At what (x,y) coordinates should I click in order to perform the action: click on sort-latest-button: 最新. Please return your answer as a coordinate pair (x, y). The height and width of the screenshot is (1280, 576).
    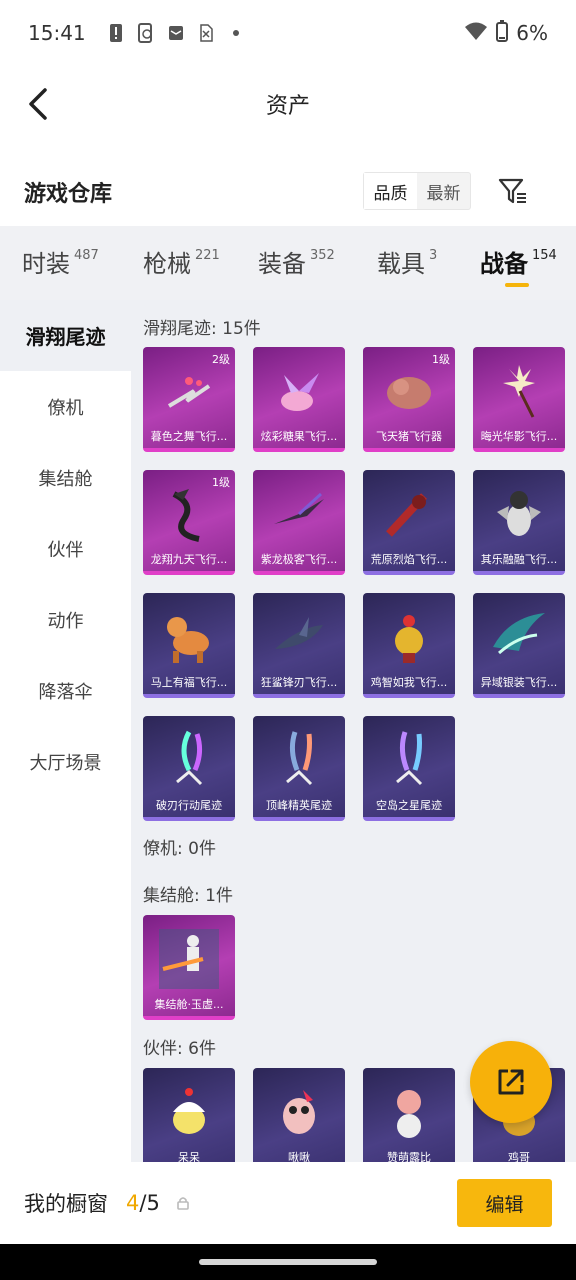
    Looking at the image, I should click on (443, 191).